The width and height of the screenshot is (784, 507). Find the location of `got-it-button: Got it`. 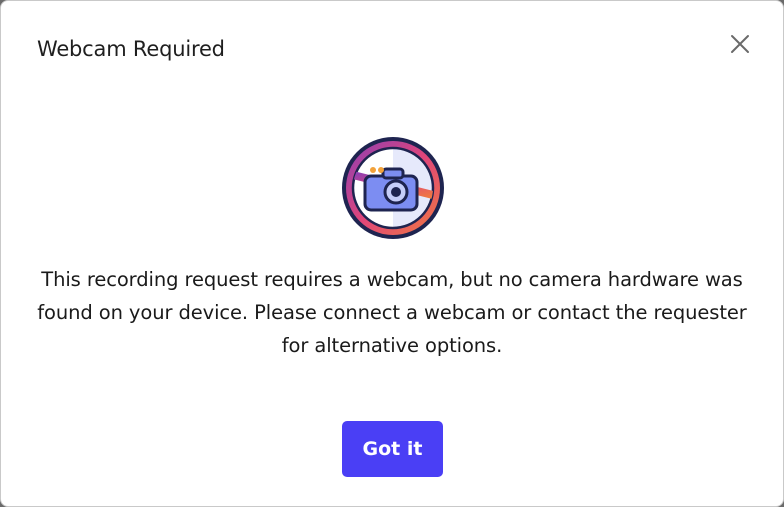

got-it-button: Got it is located at coordinates (392, 449).